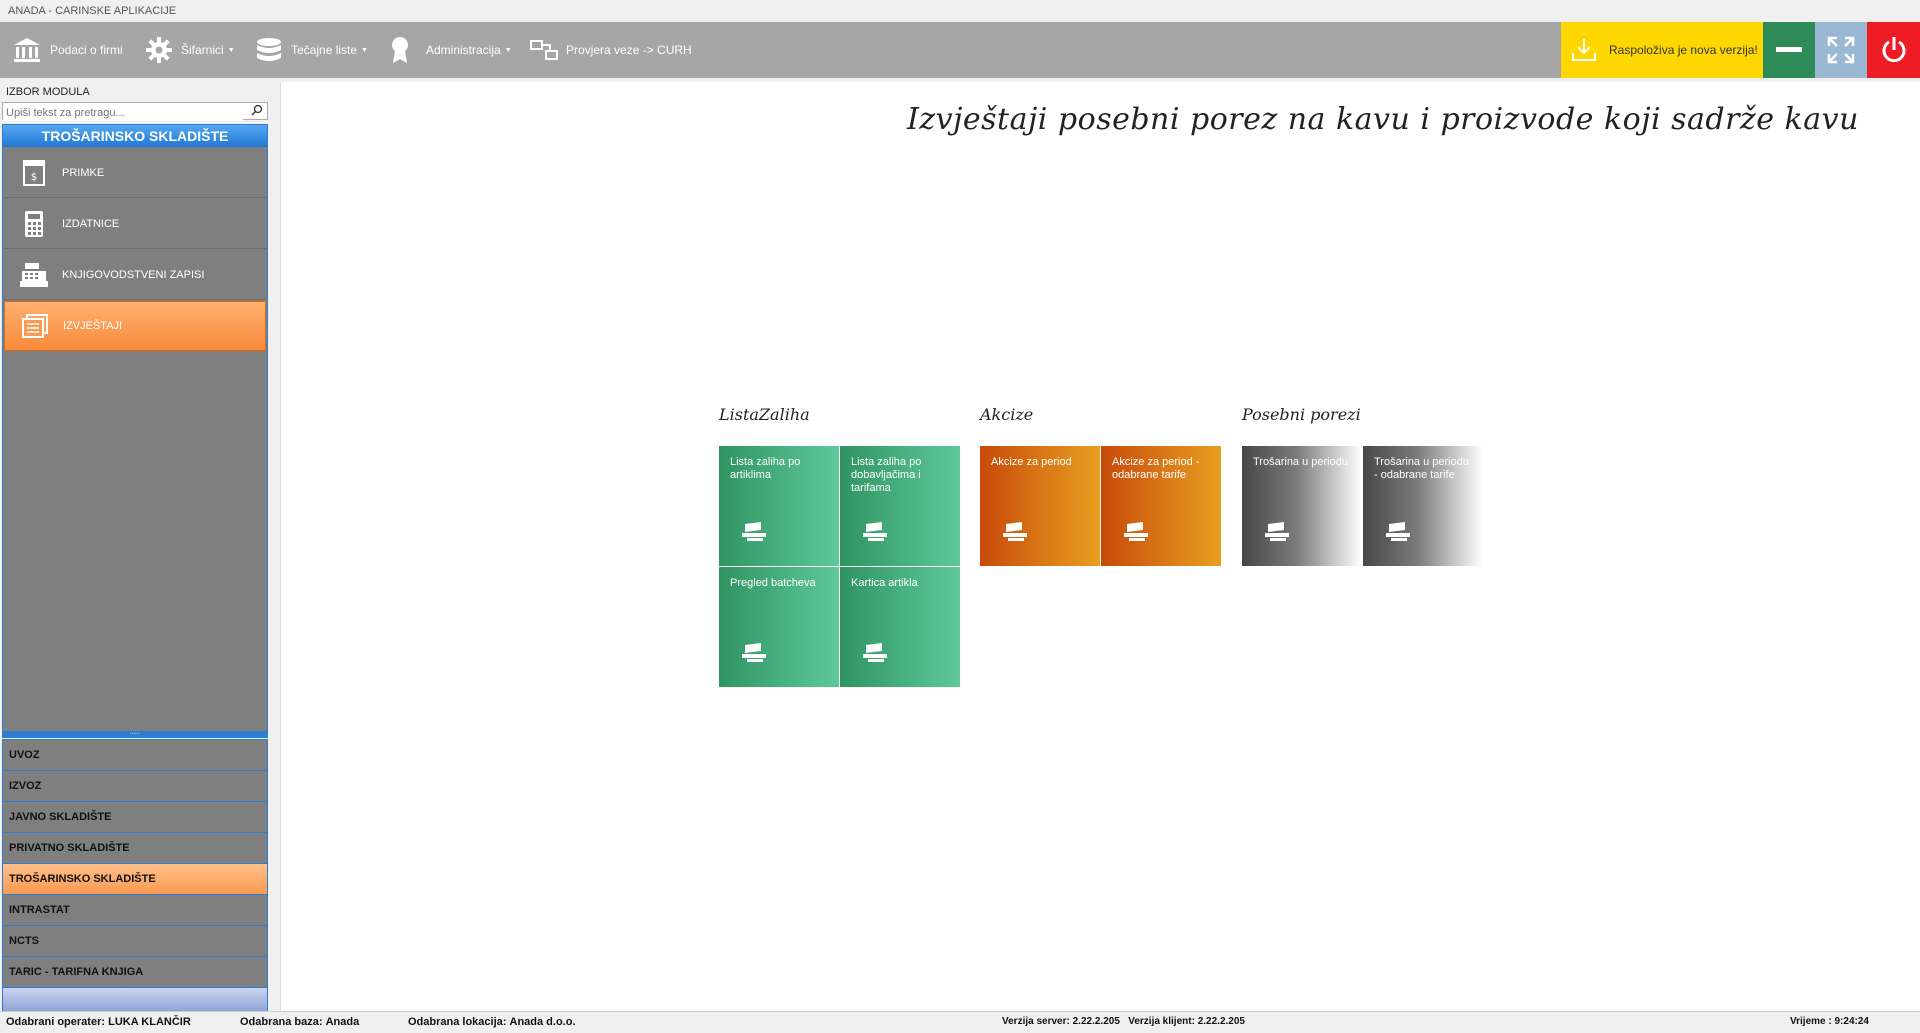 The width and height of the screenshot is (1920, 1033). I want to click on tile-akcize-odabrane-tarife: Akcize za period - odabrane tarife, so click(1161, 506).